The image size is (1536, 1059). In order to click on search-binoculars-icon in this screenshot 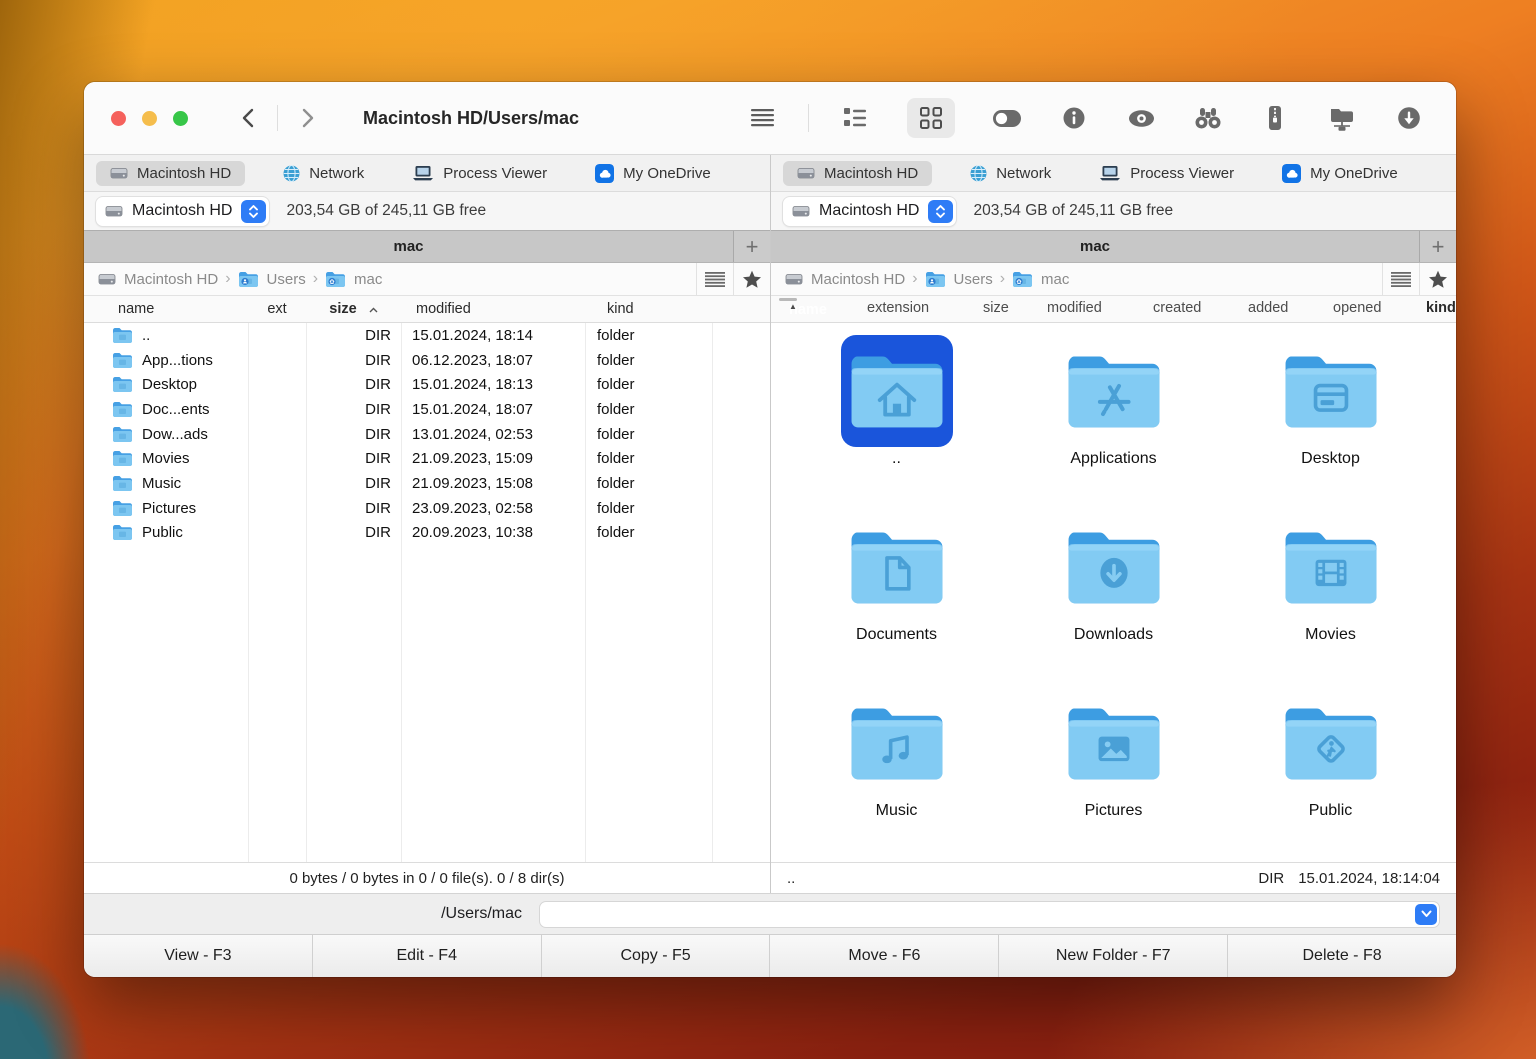, I will do `click(1208, 118)`.